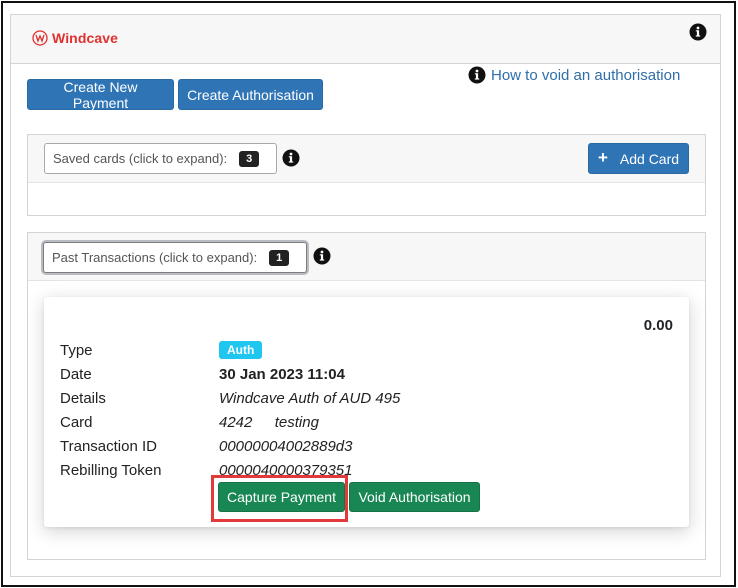 The height and width of the screenshot is (588, 738). What do you see at coordinates (100, 95) in the screenshot?
I see `create-new-payment-button: Create New Payment` at bounding box center [100, 95].